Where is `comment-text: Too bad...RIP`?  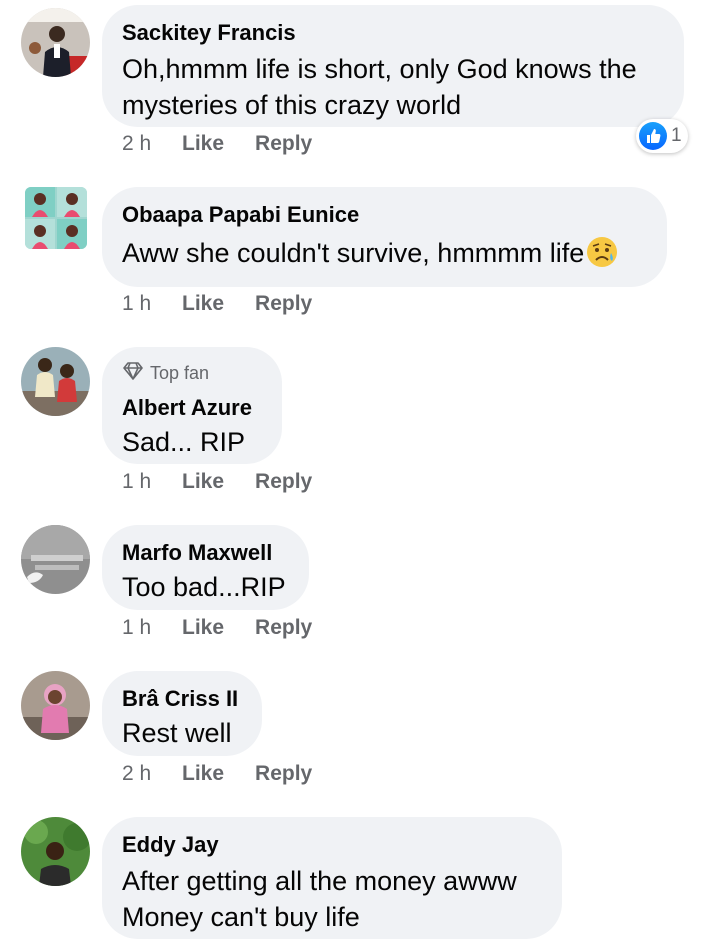 comment-text: Too bad...RIP is located at coordinates (204, 587).